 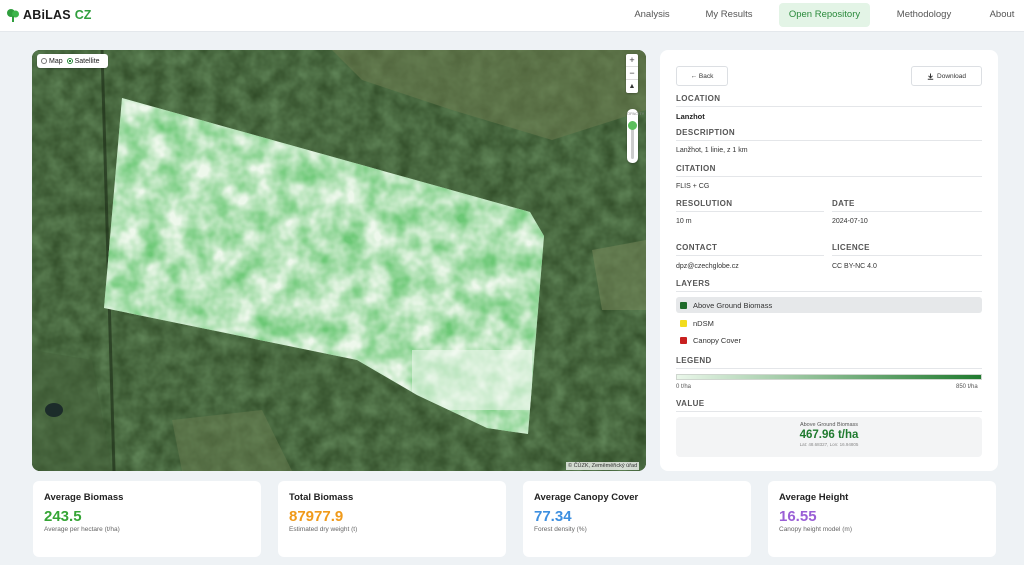 I want to click on app-logo: ABiLAS CZ, so click(x=48, y=15).